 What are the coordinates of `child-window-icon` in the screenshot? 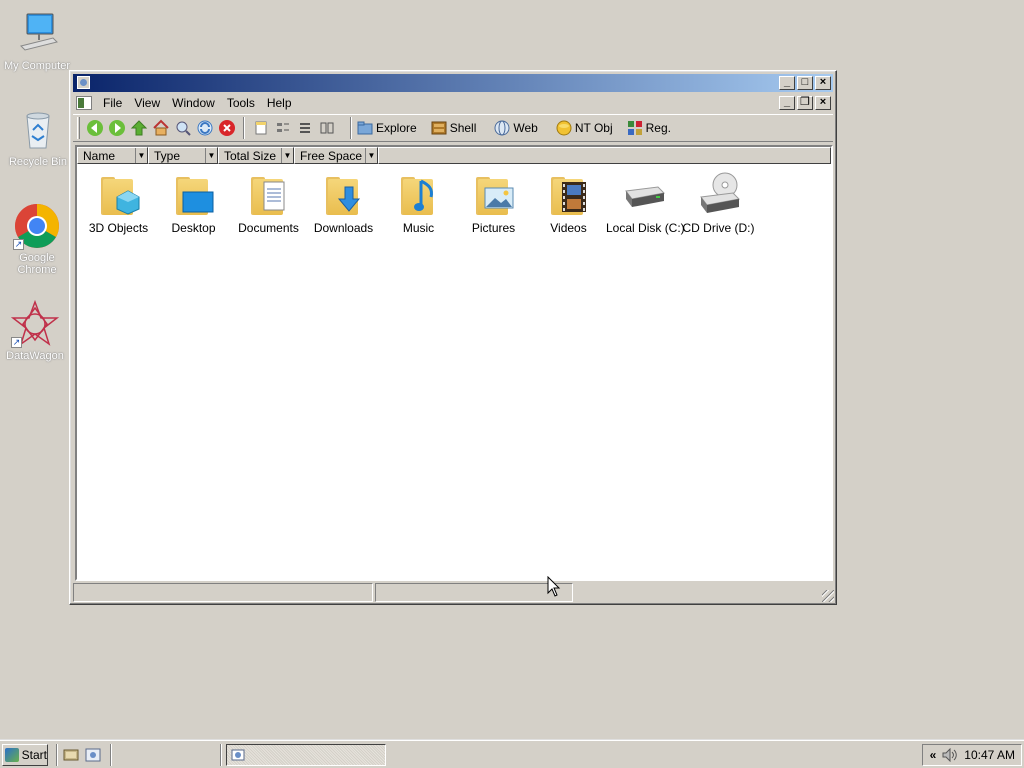 It's located at (84, 103).